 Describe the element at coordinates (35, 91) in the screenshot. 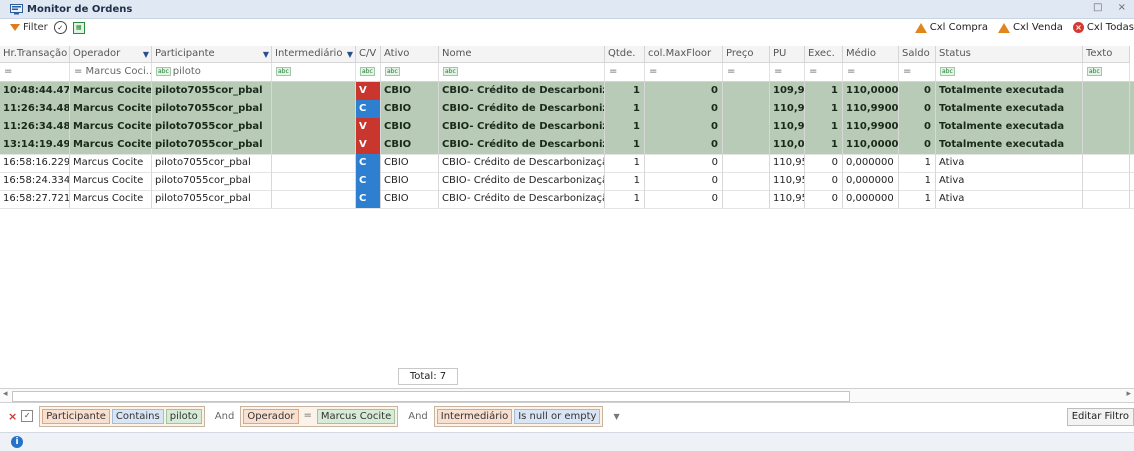

I see `cell-hr: 10:48:44.472` at that location.